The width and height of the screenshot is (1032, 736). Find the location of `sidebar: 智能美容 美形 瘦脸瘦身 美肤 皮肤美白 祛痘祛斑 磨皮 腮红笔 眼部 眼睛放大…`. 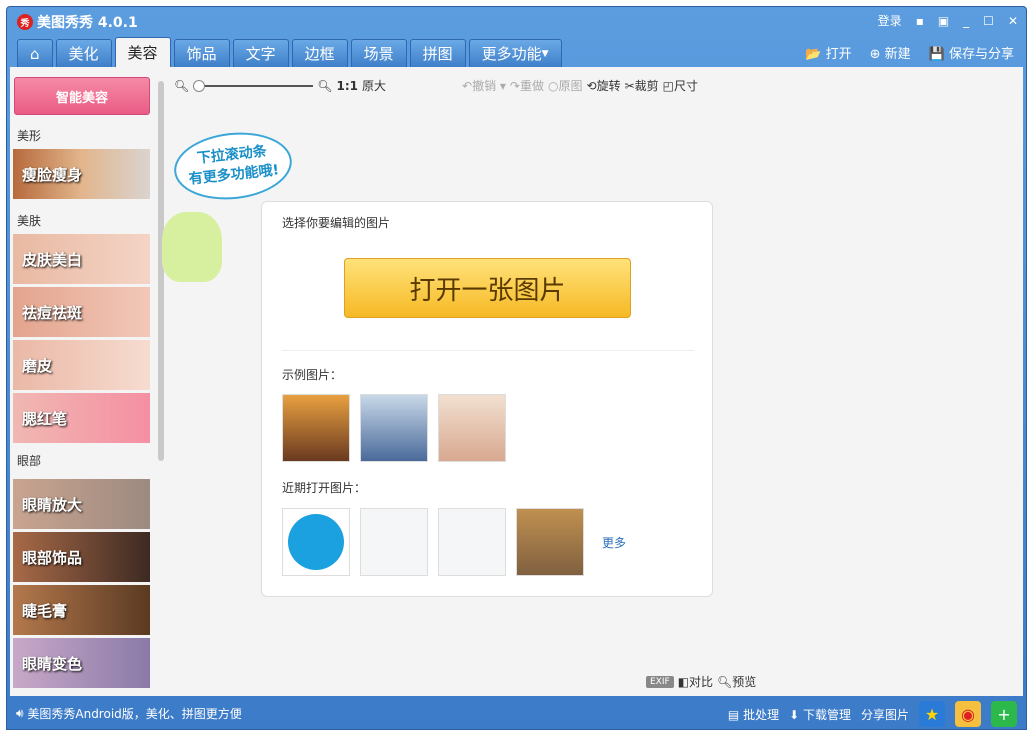

sidebar: 智能美容 美形 瘦脸瘦身 美肤 皮肤美白 祛痘祛斑 磨皮 腮红笔 眼部 眼睛放大… is located at coordinates (84, 381).